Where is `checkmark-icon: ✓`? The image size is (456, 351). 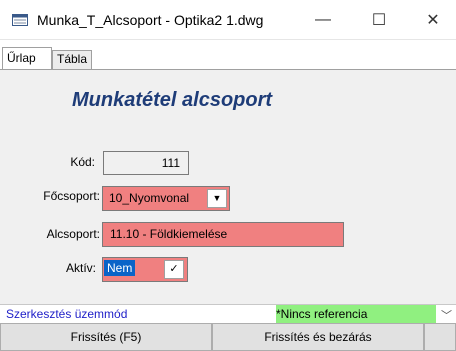 checkmark-icon: ✓ is located at coordinates (174, 269).